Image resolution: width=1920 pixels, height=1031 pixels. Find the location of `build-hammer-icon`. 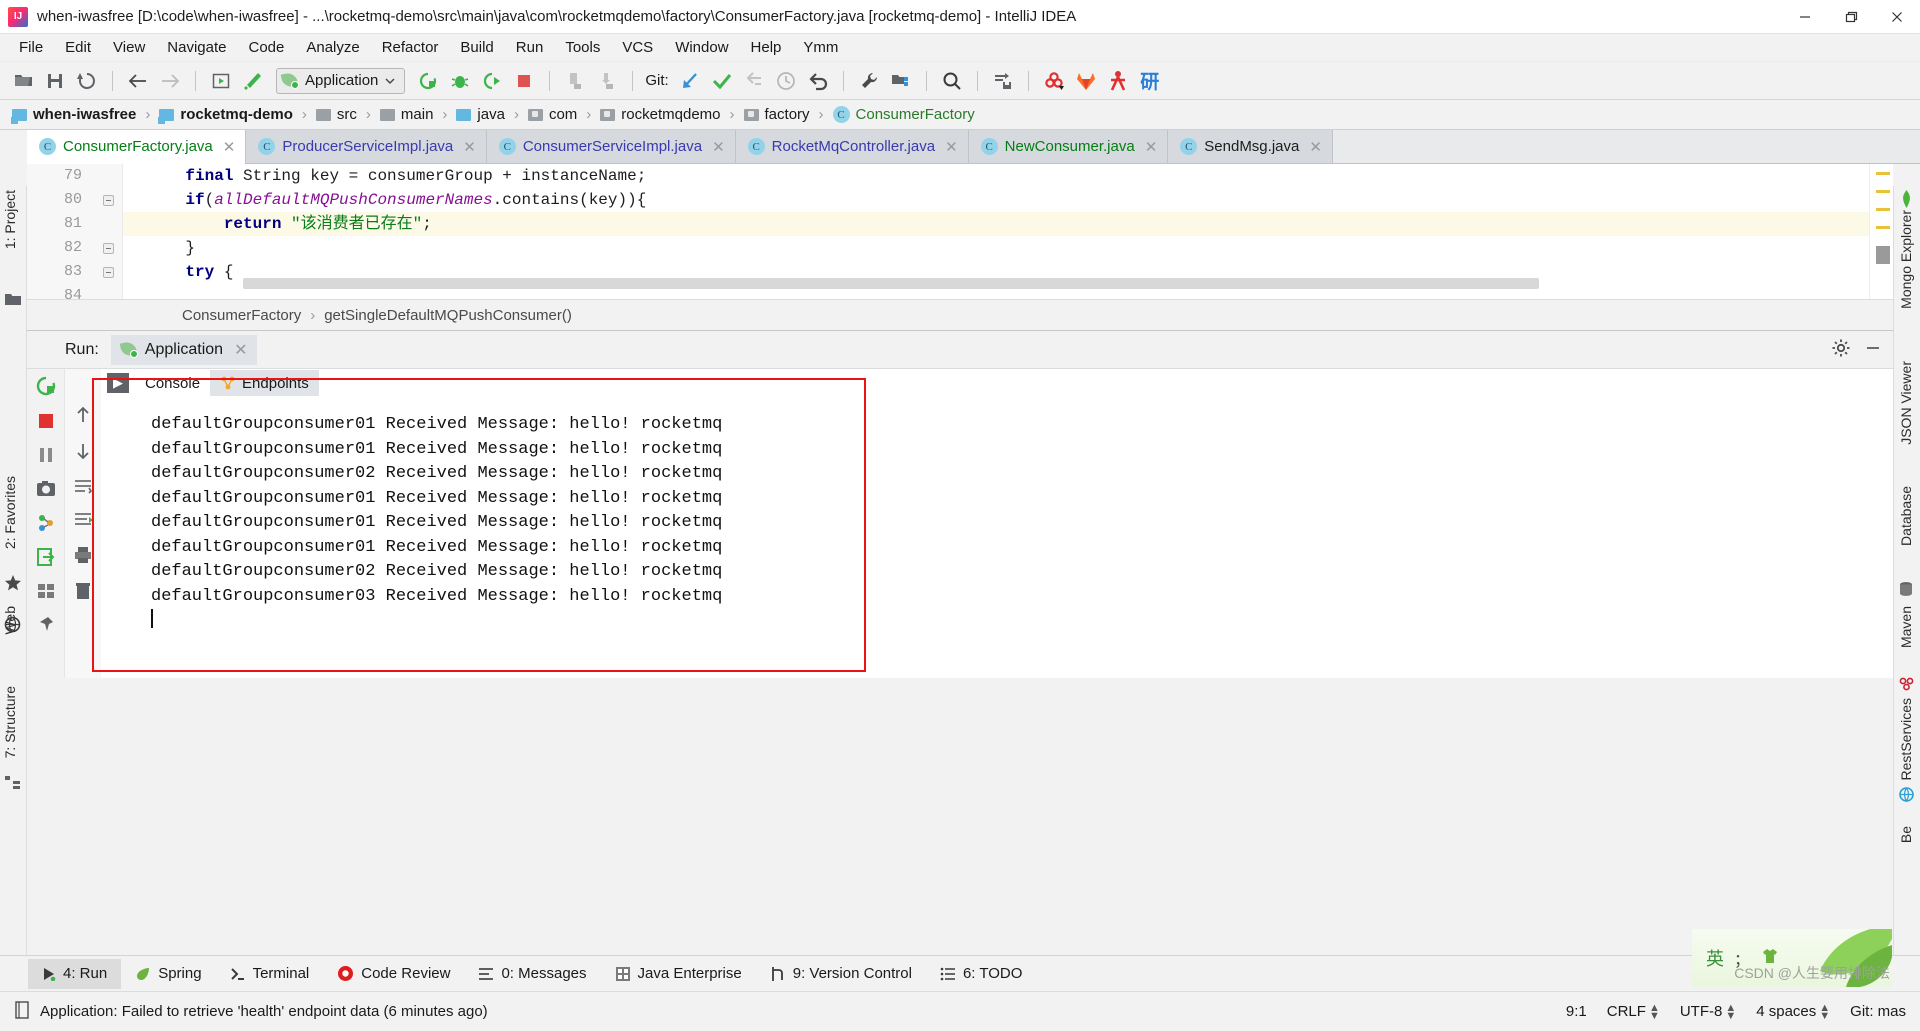

build-hammer-icon is located at coordinates (253, 81).